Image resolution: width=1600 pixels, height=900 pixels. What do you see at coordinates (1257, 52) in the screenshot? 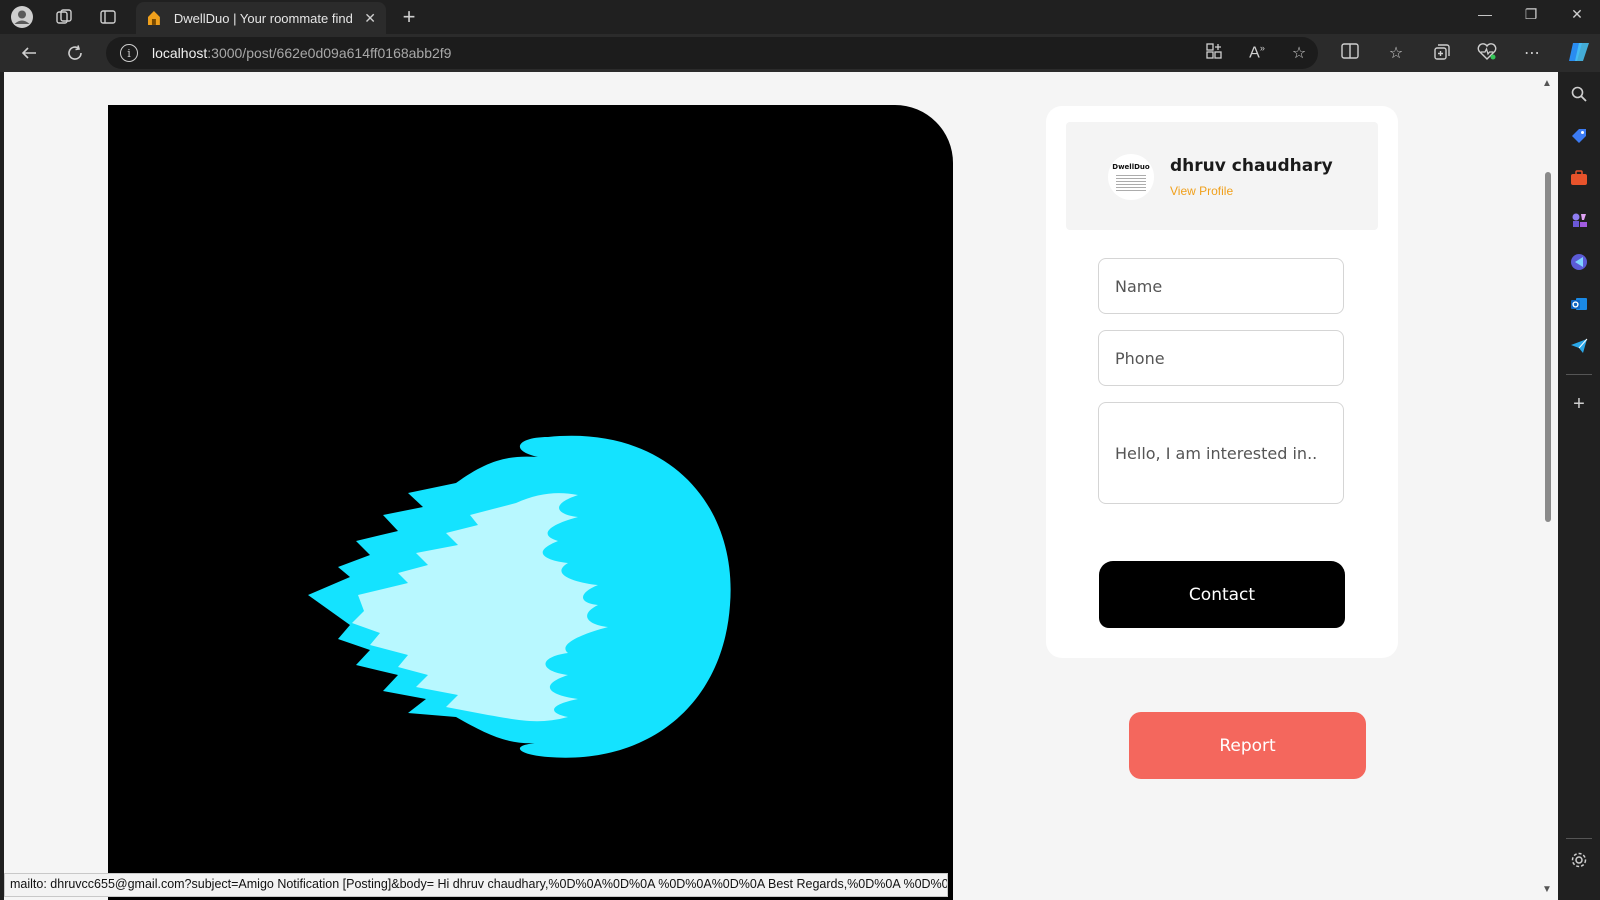
I see `read-aloud-icon: A»` at bounding box center [1257, 52].